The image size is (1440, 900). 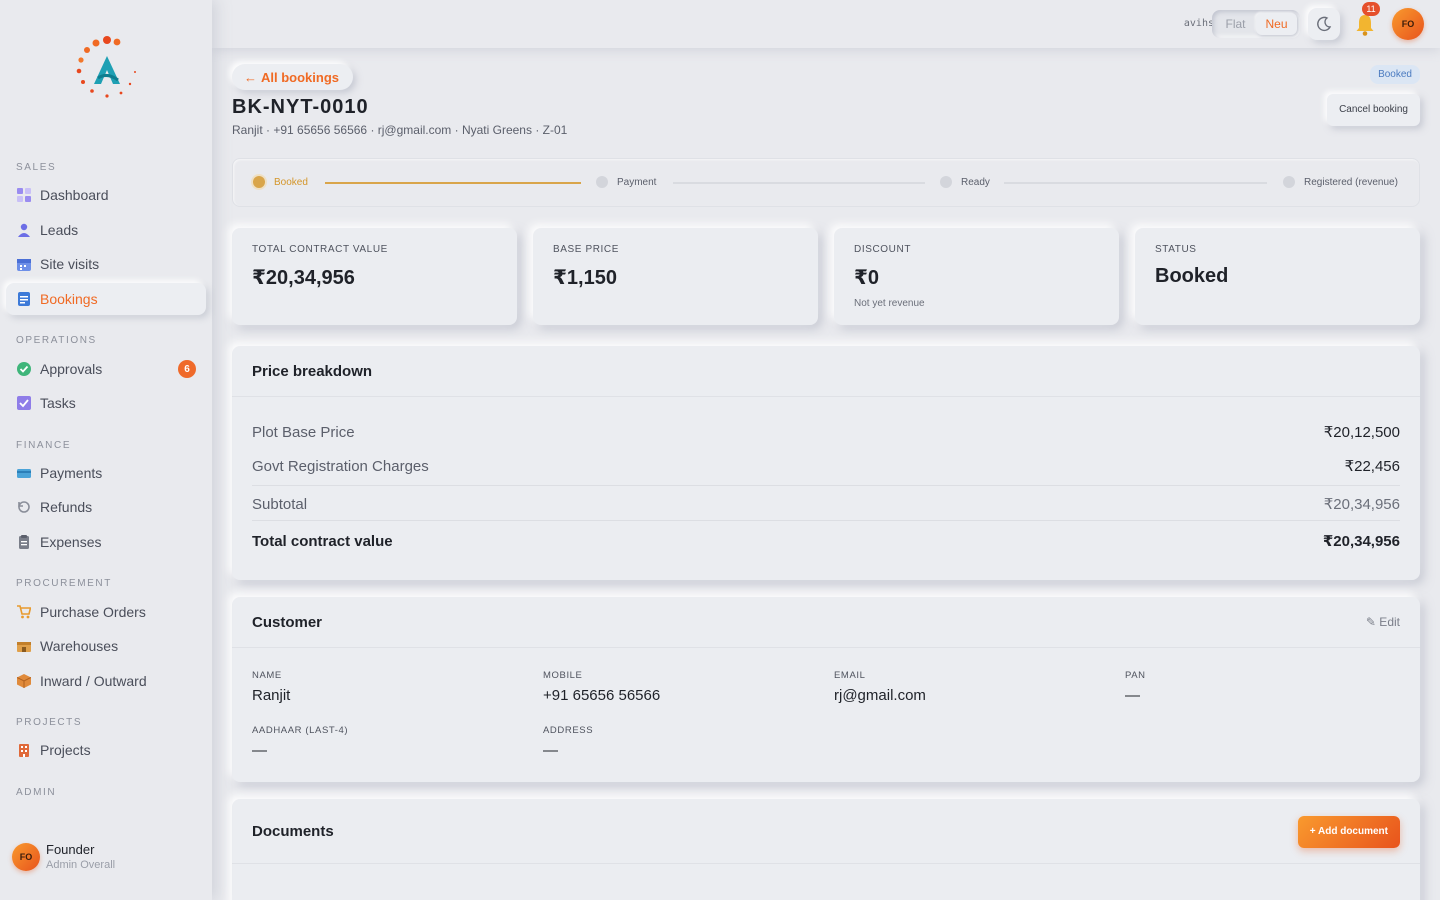 What do you see at coordinates (106, 195) in the screenshot?
I see `sidebar-item-dashboard: Dashboard` at bounding box center [106, 195].